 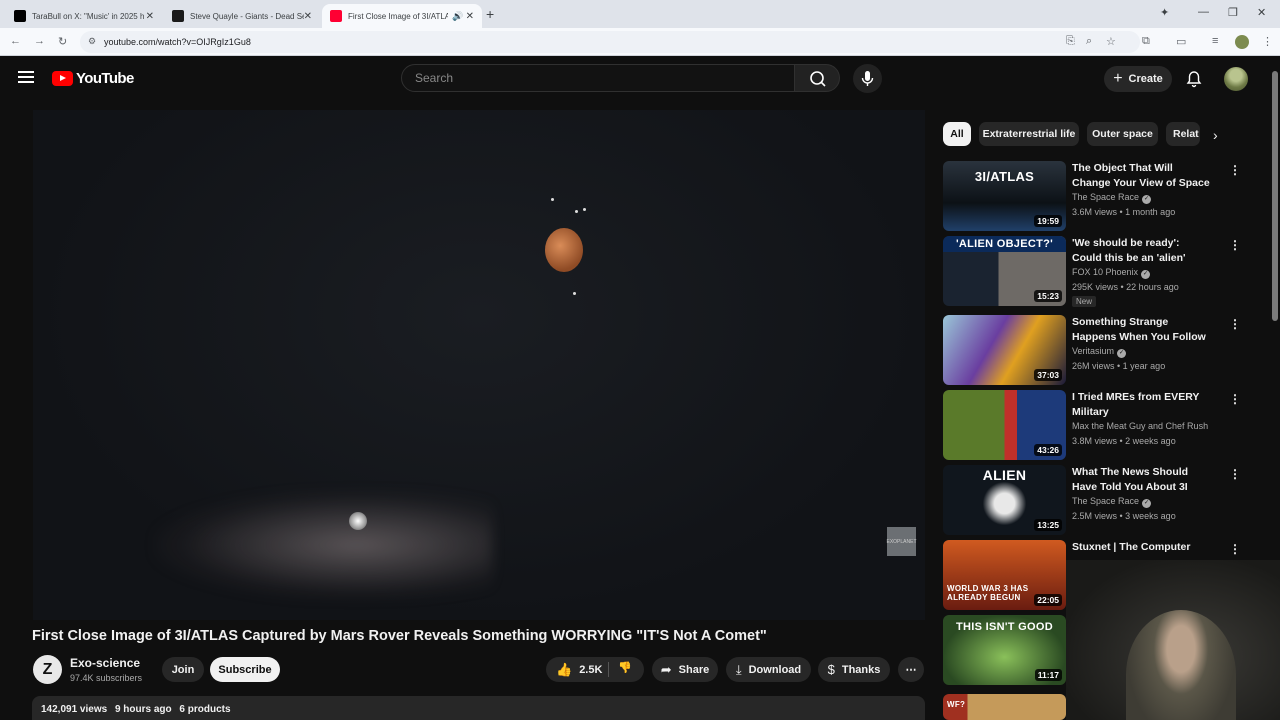 I want to click on video-duration: 19:59, so click(x=1048, y=221).